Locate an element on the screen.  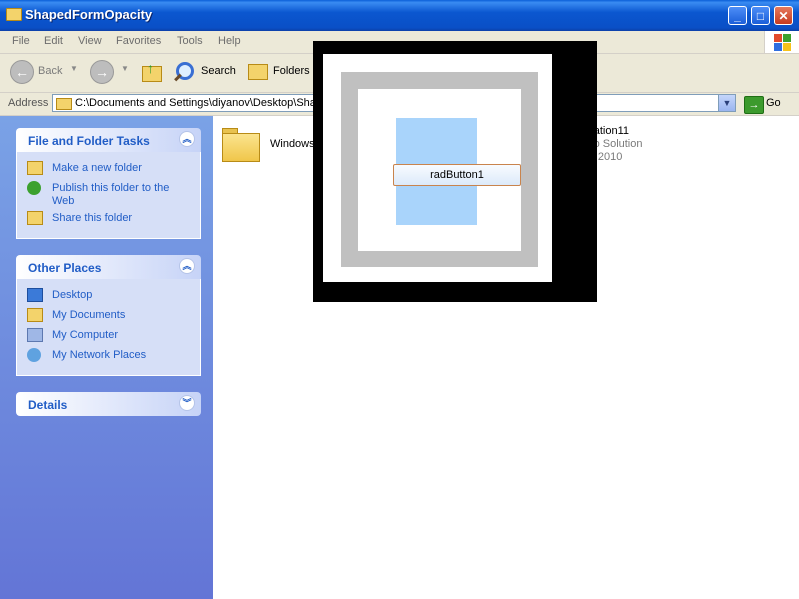
file-tasks-title: File and Folder Tasks is located at coordinates (89, 141).